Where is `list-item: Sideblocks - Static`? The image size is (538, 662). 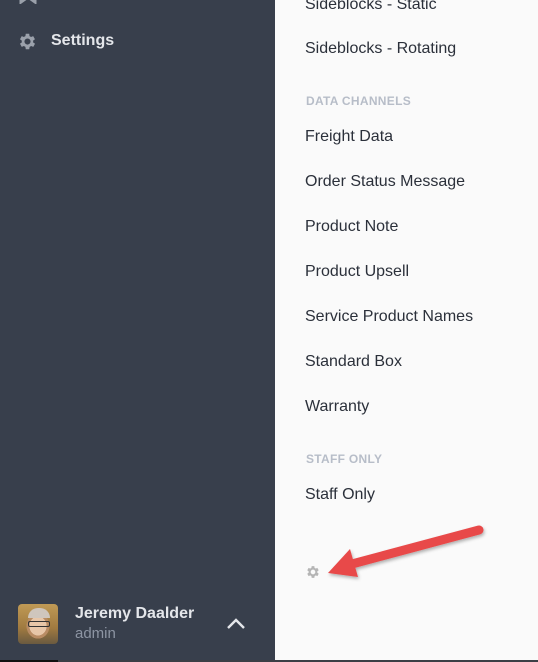 list-item: Sideblocks - Static is located at coordinates (371, 7).